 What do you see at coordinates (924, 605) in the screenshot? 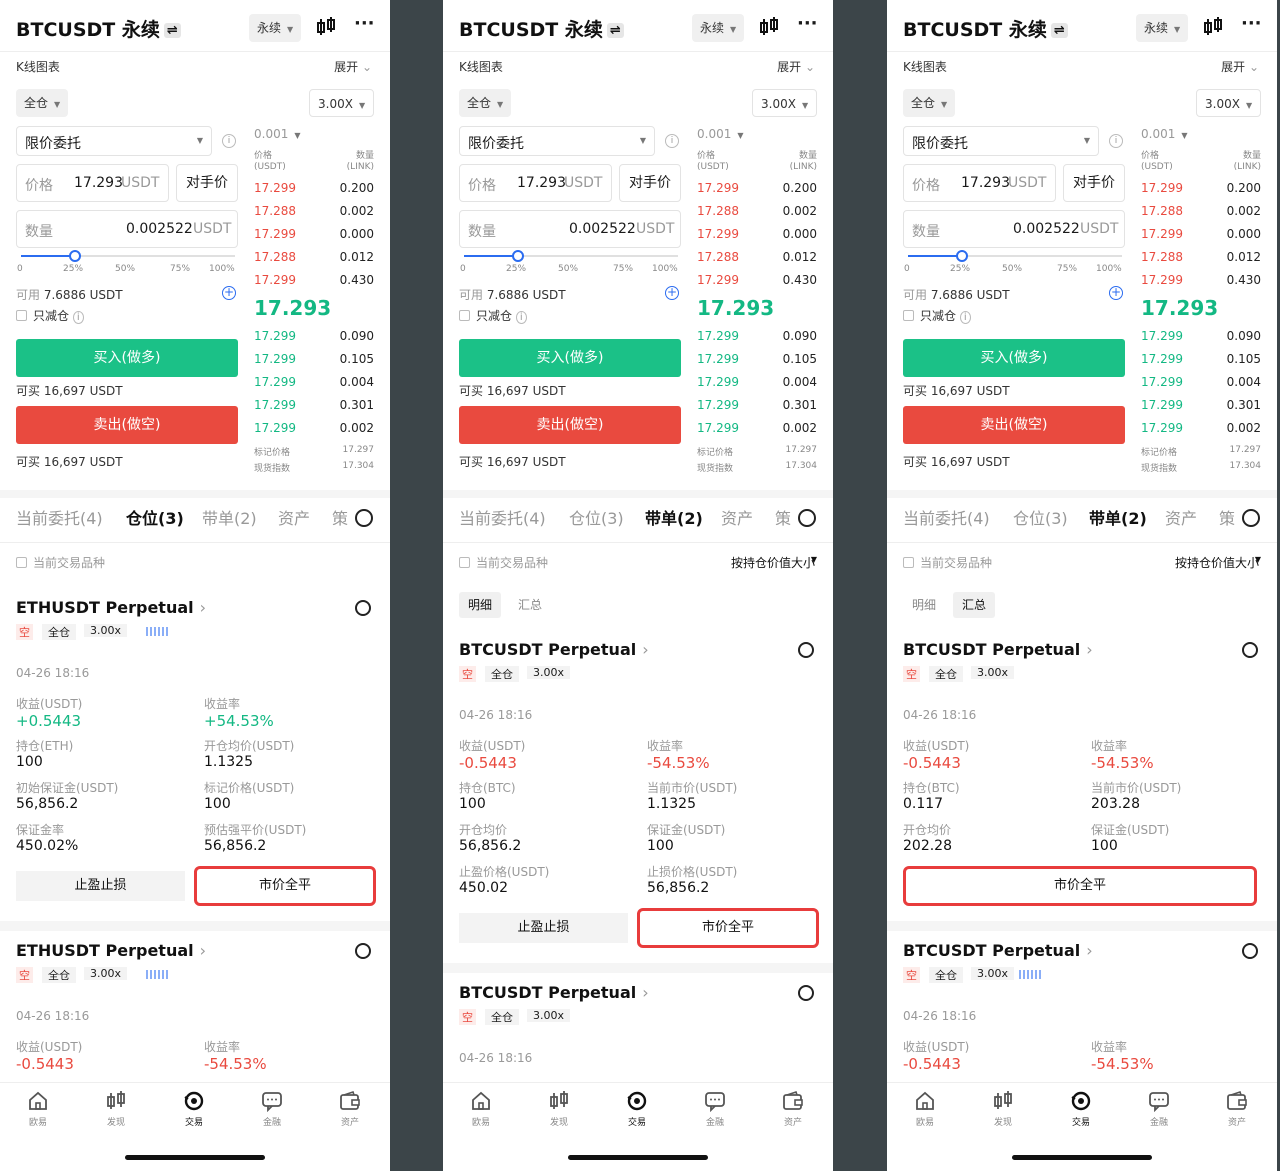
I see `subtab-detail: 明细` at bounding box center [924, 605].